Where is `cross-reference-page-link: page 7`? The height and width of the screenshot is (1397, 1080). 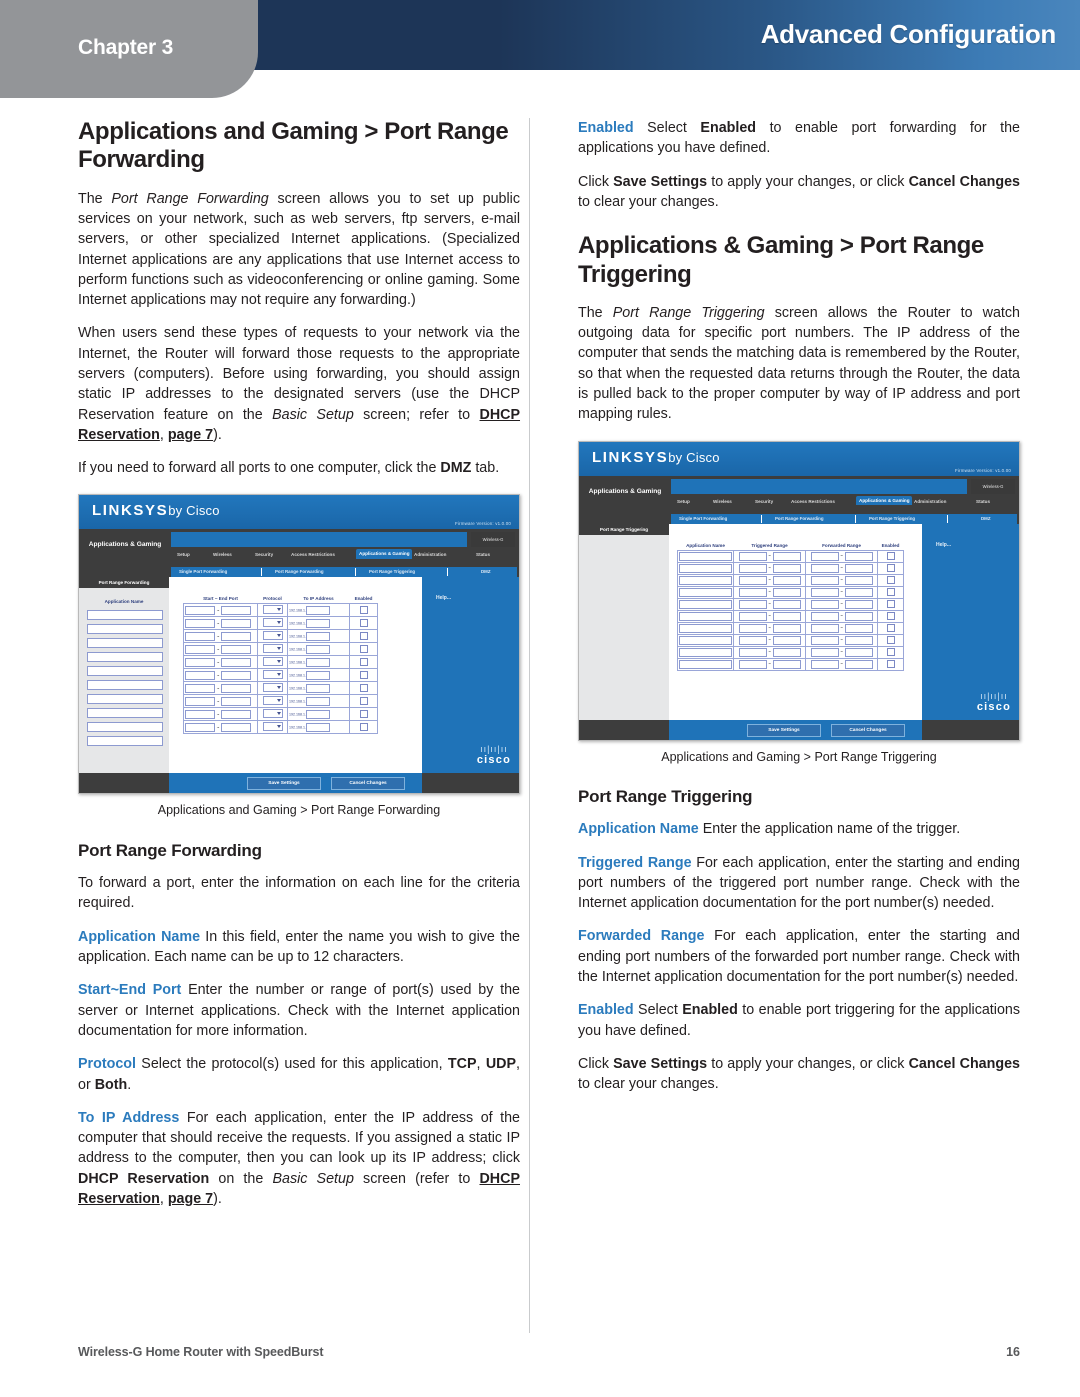
cross-reference-page-link: page 7 is located at coordinates (190, 1199).